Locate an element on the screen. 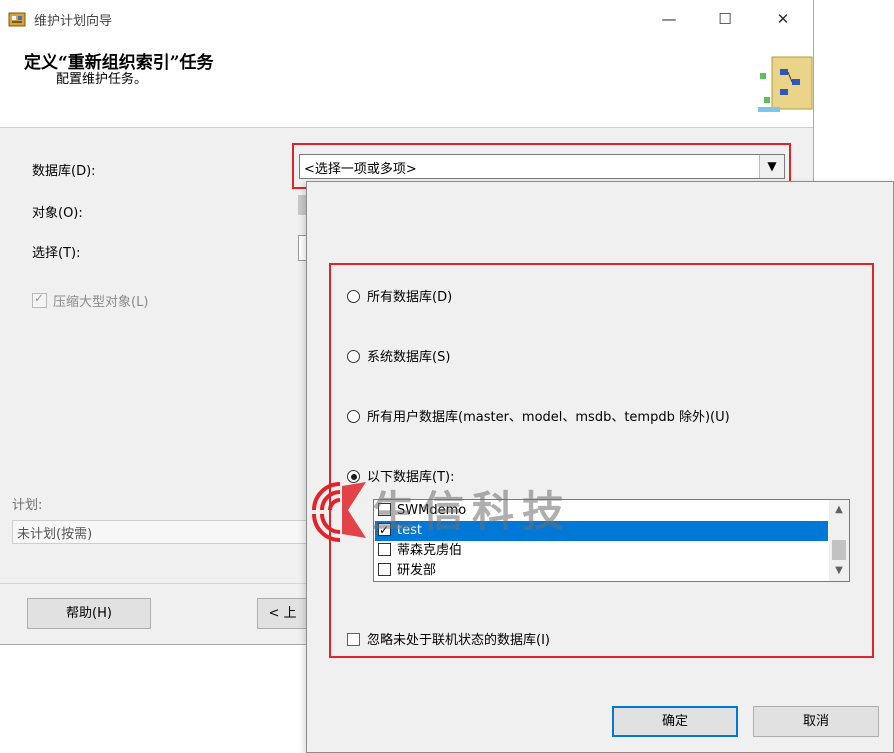  window-title: 维护计划向导 is located at coordinates (73, 21).